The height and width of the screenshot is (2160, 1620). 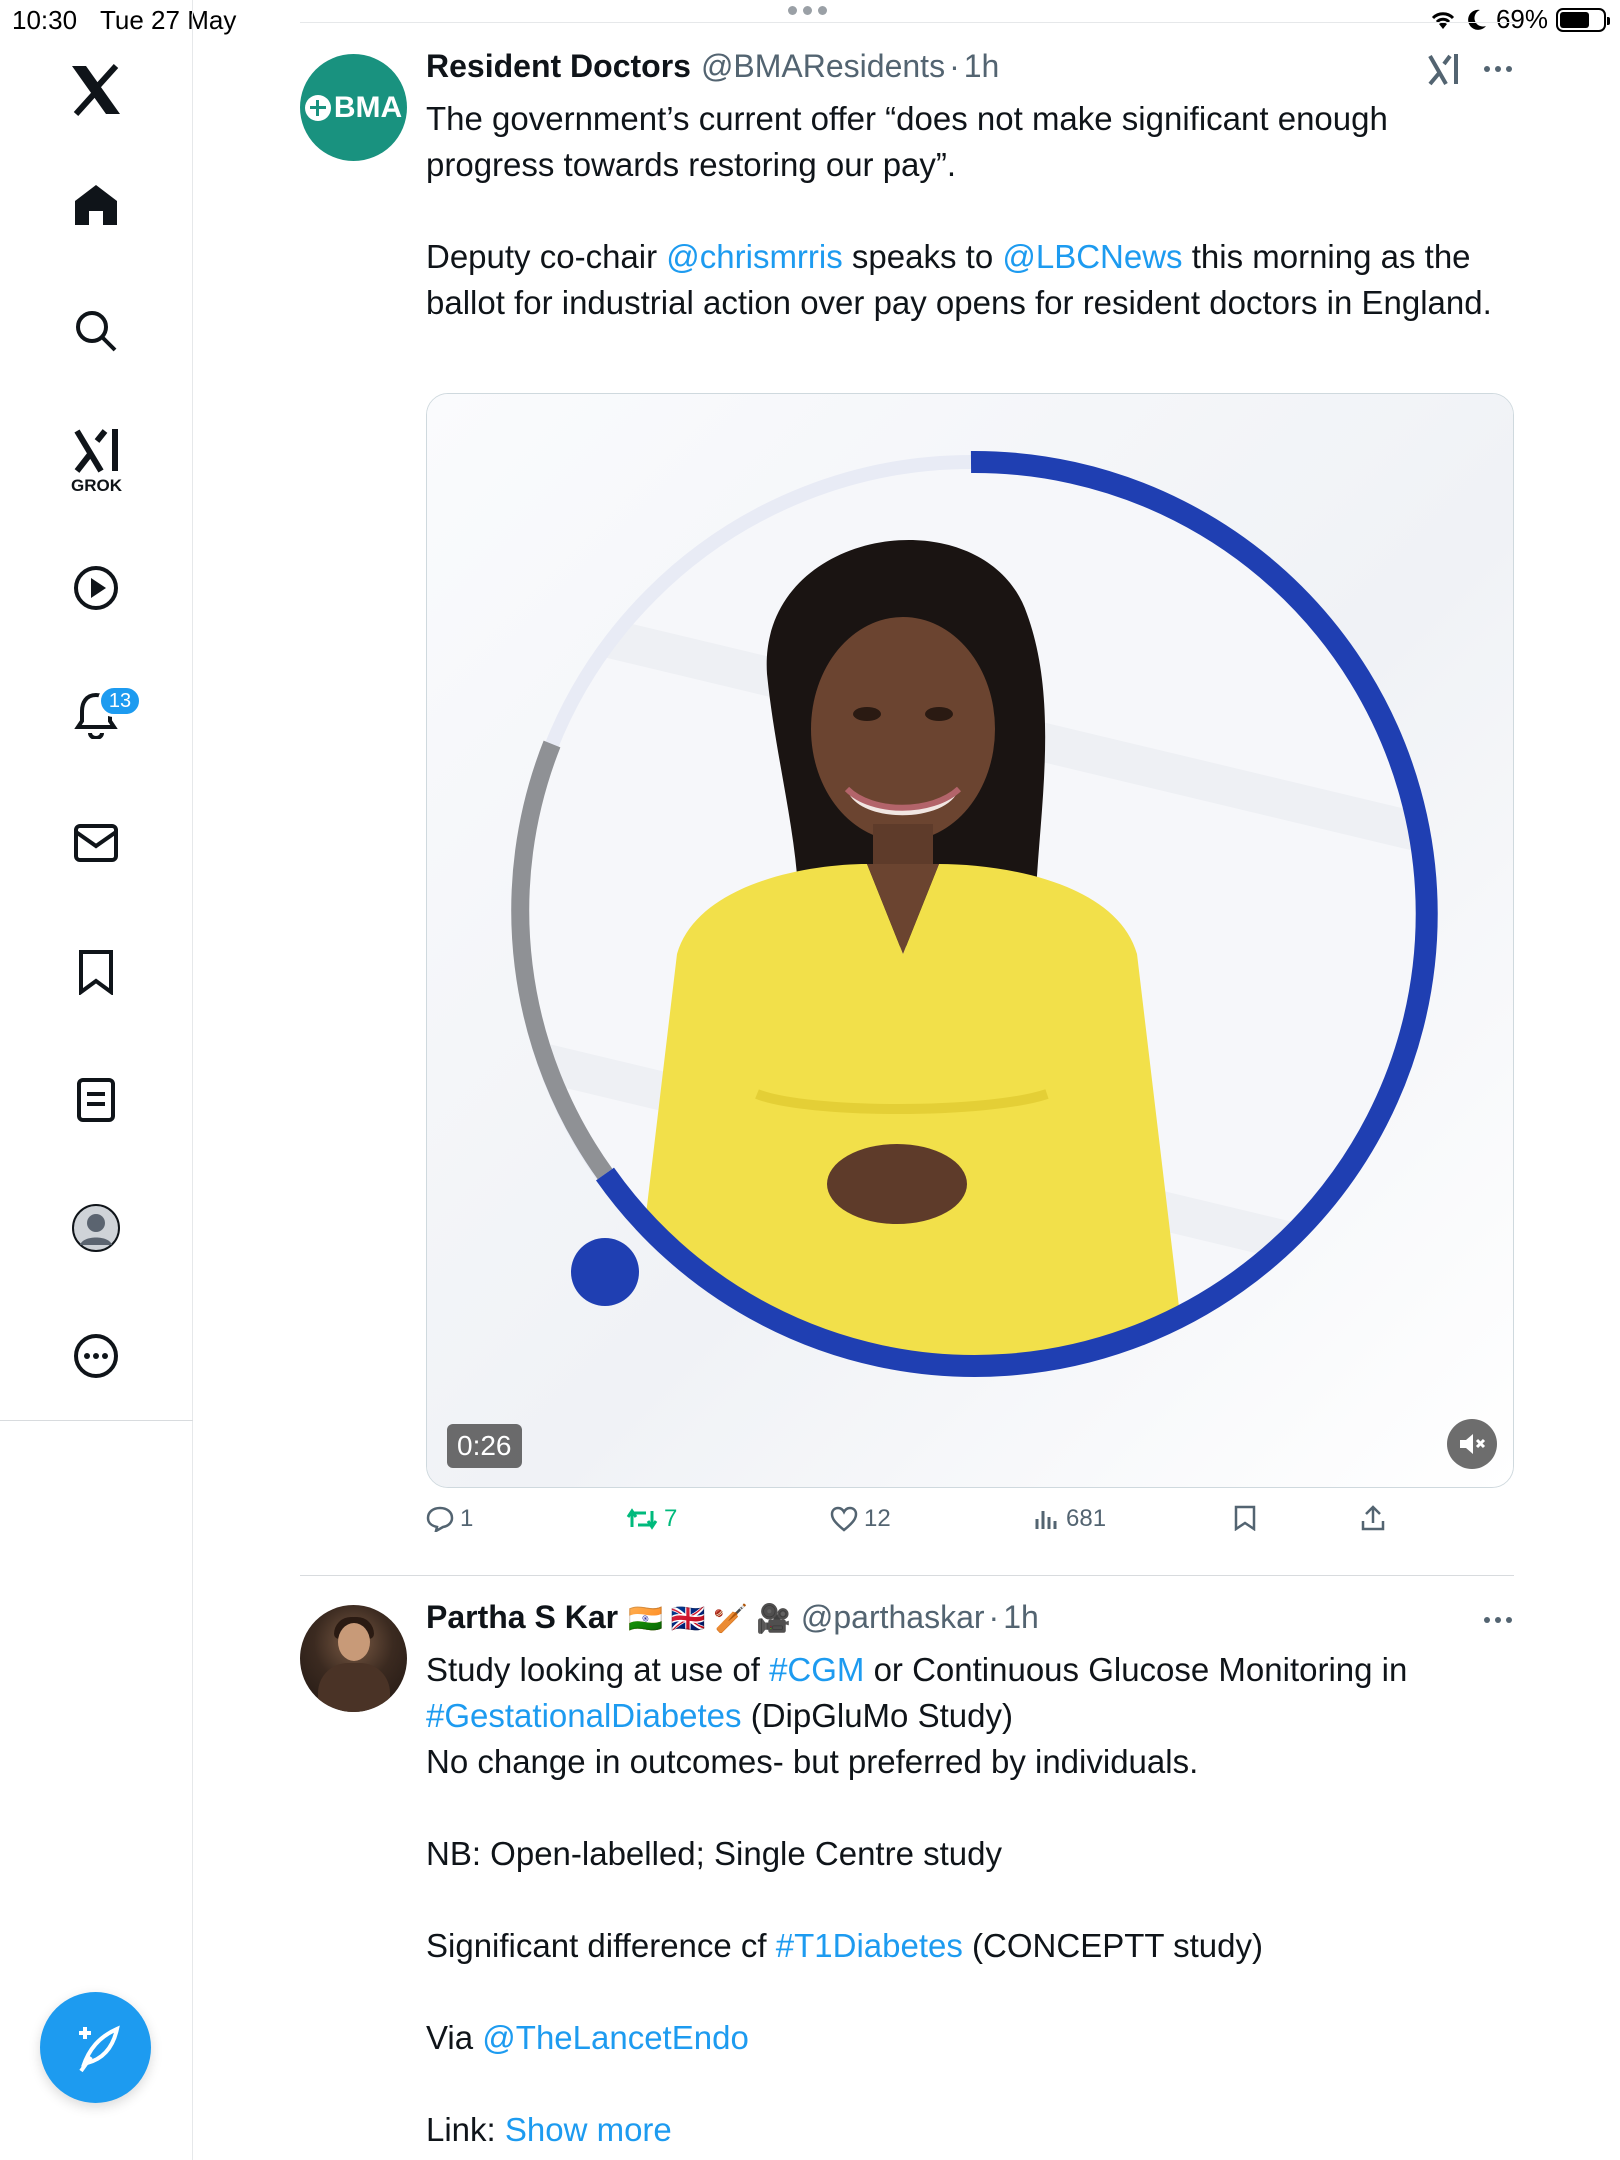 I want to click on mention-link: @chrismrris, so click(x=754, y=256).